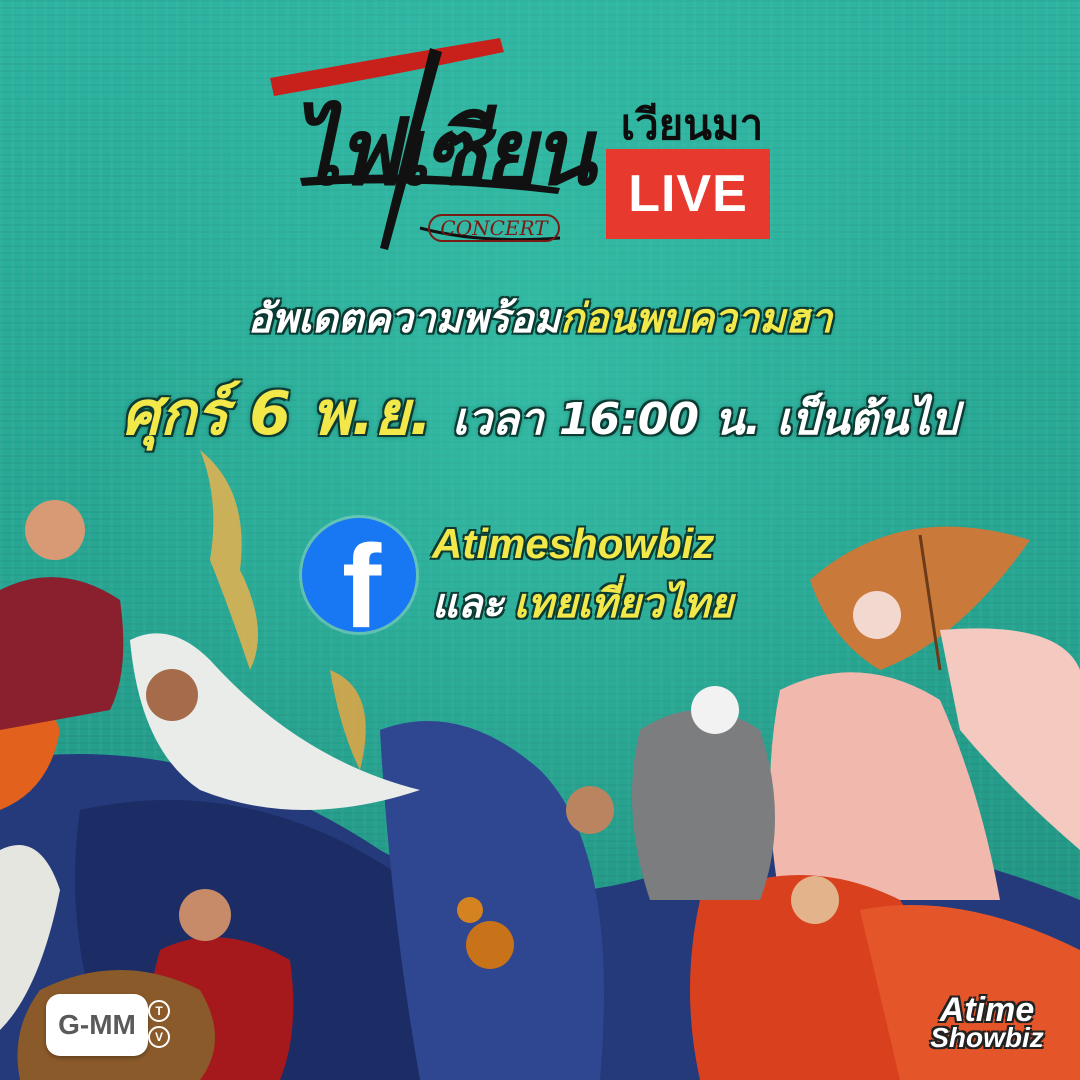 This screenshot has height=1080, width=1080. Describe the element at coordinates (573, 543) in the screenshot. I see `facebook-page-1: Atimeshowbiz` at that location.